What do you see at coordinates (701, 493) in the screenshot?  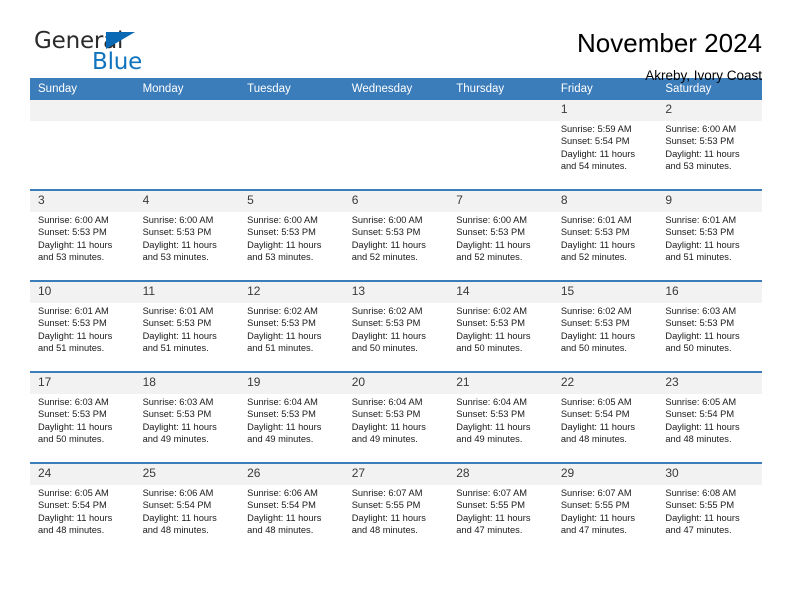 I see `day-sunrise-text: Sunrise: 6:08 AM` at bounding box center [701, 493].